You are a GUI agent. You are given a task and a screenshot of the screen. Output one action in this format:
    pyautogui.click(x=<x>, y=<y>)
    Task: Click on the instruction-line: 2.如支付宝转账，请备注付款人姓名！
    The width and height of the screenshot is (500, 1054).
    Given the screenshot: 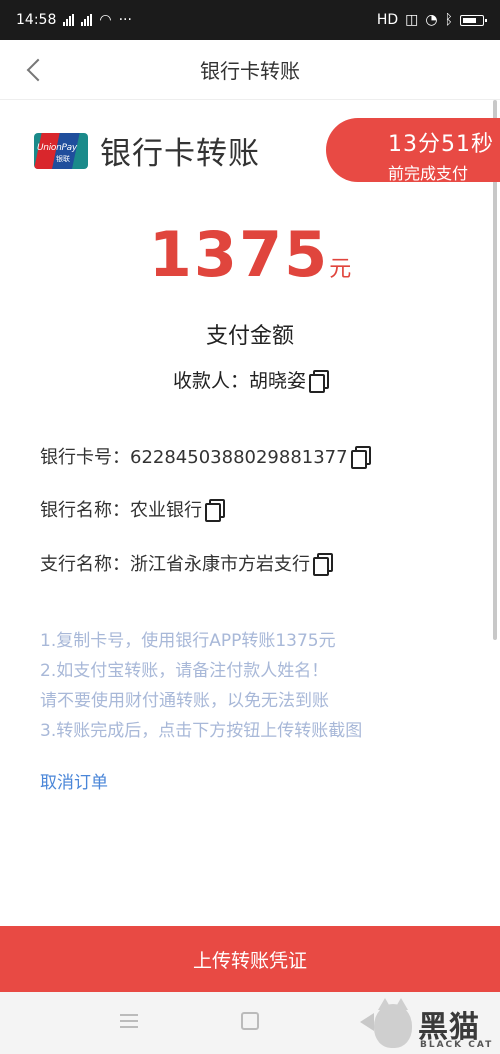 What is the action you would take?
    pyautogui.click(x=184, y=671)
    